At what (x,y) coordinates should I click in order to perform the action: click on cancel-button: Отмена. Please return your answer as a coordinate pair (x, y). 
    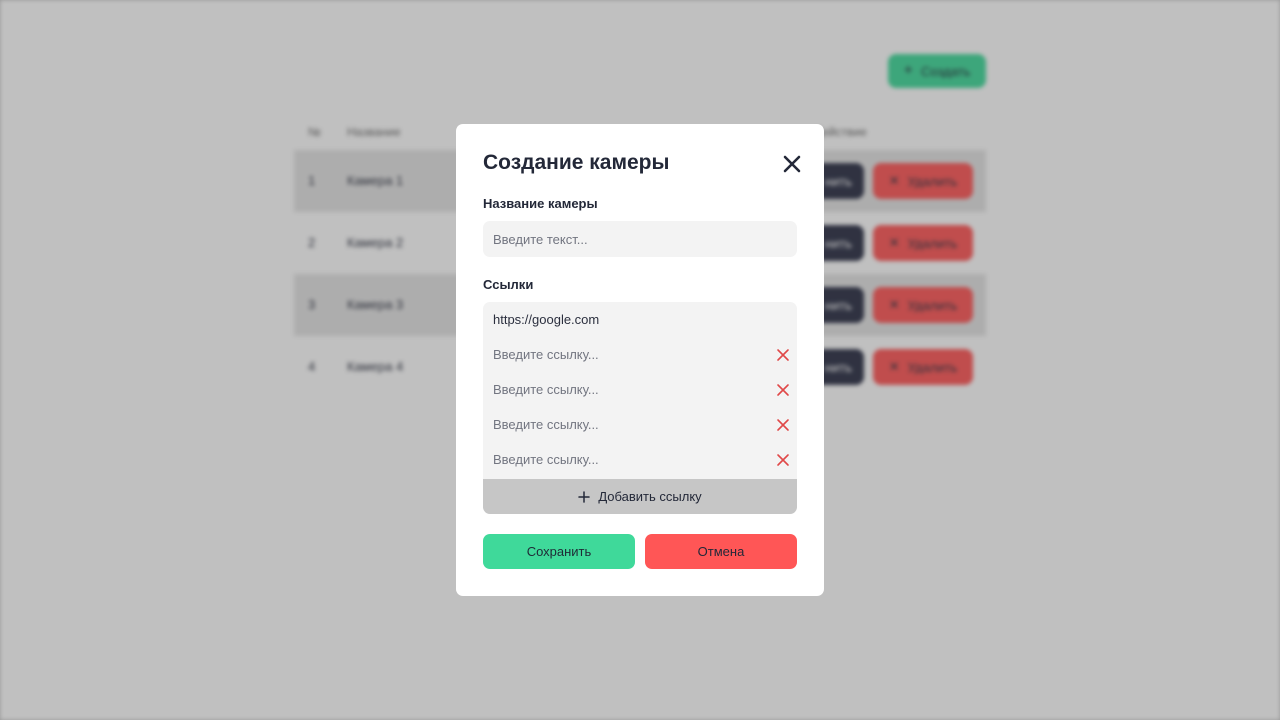
    Looking at the image, I should click on (721, 551).